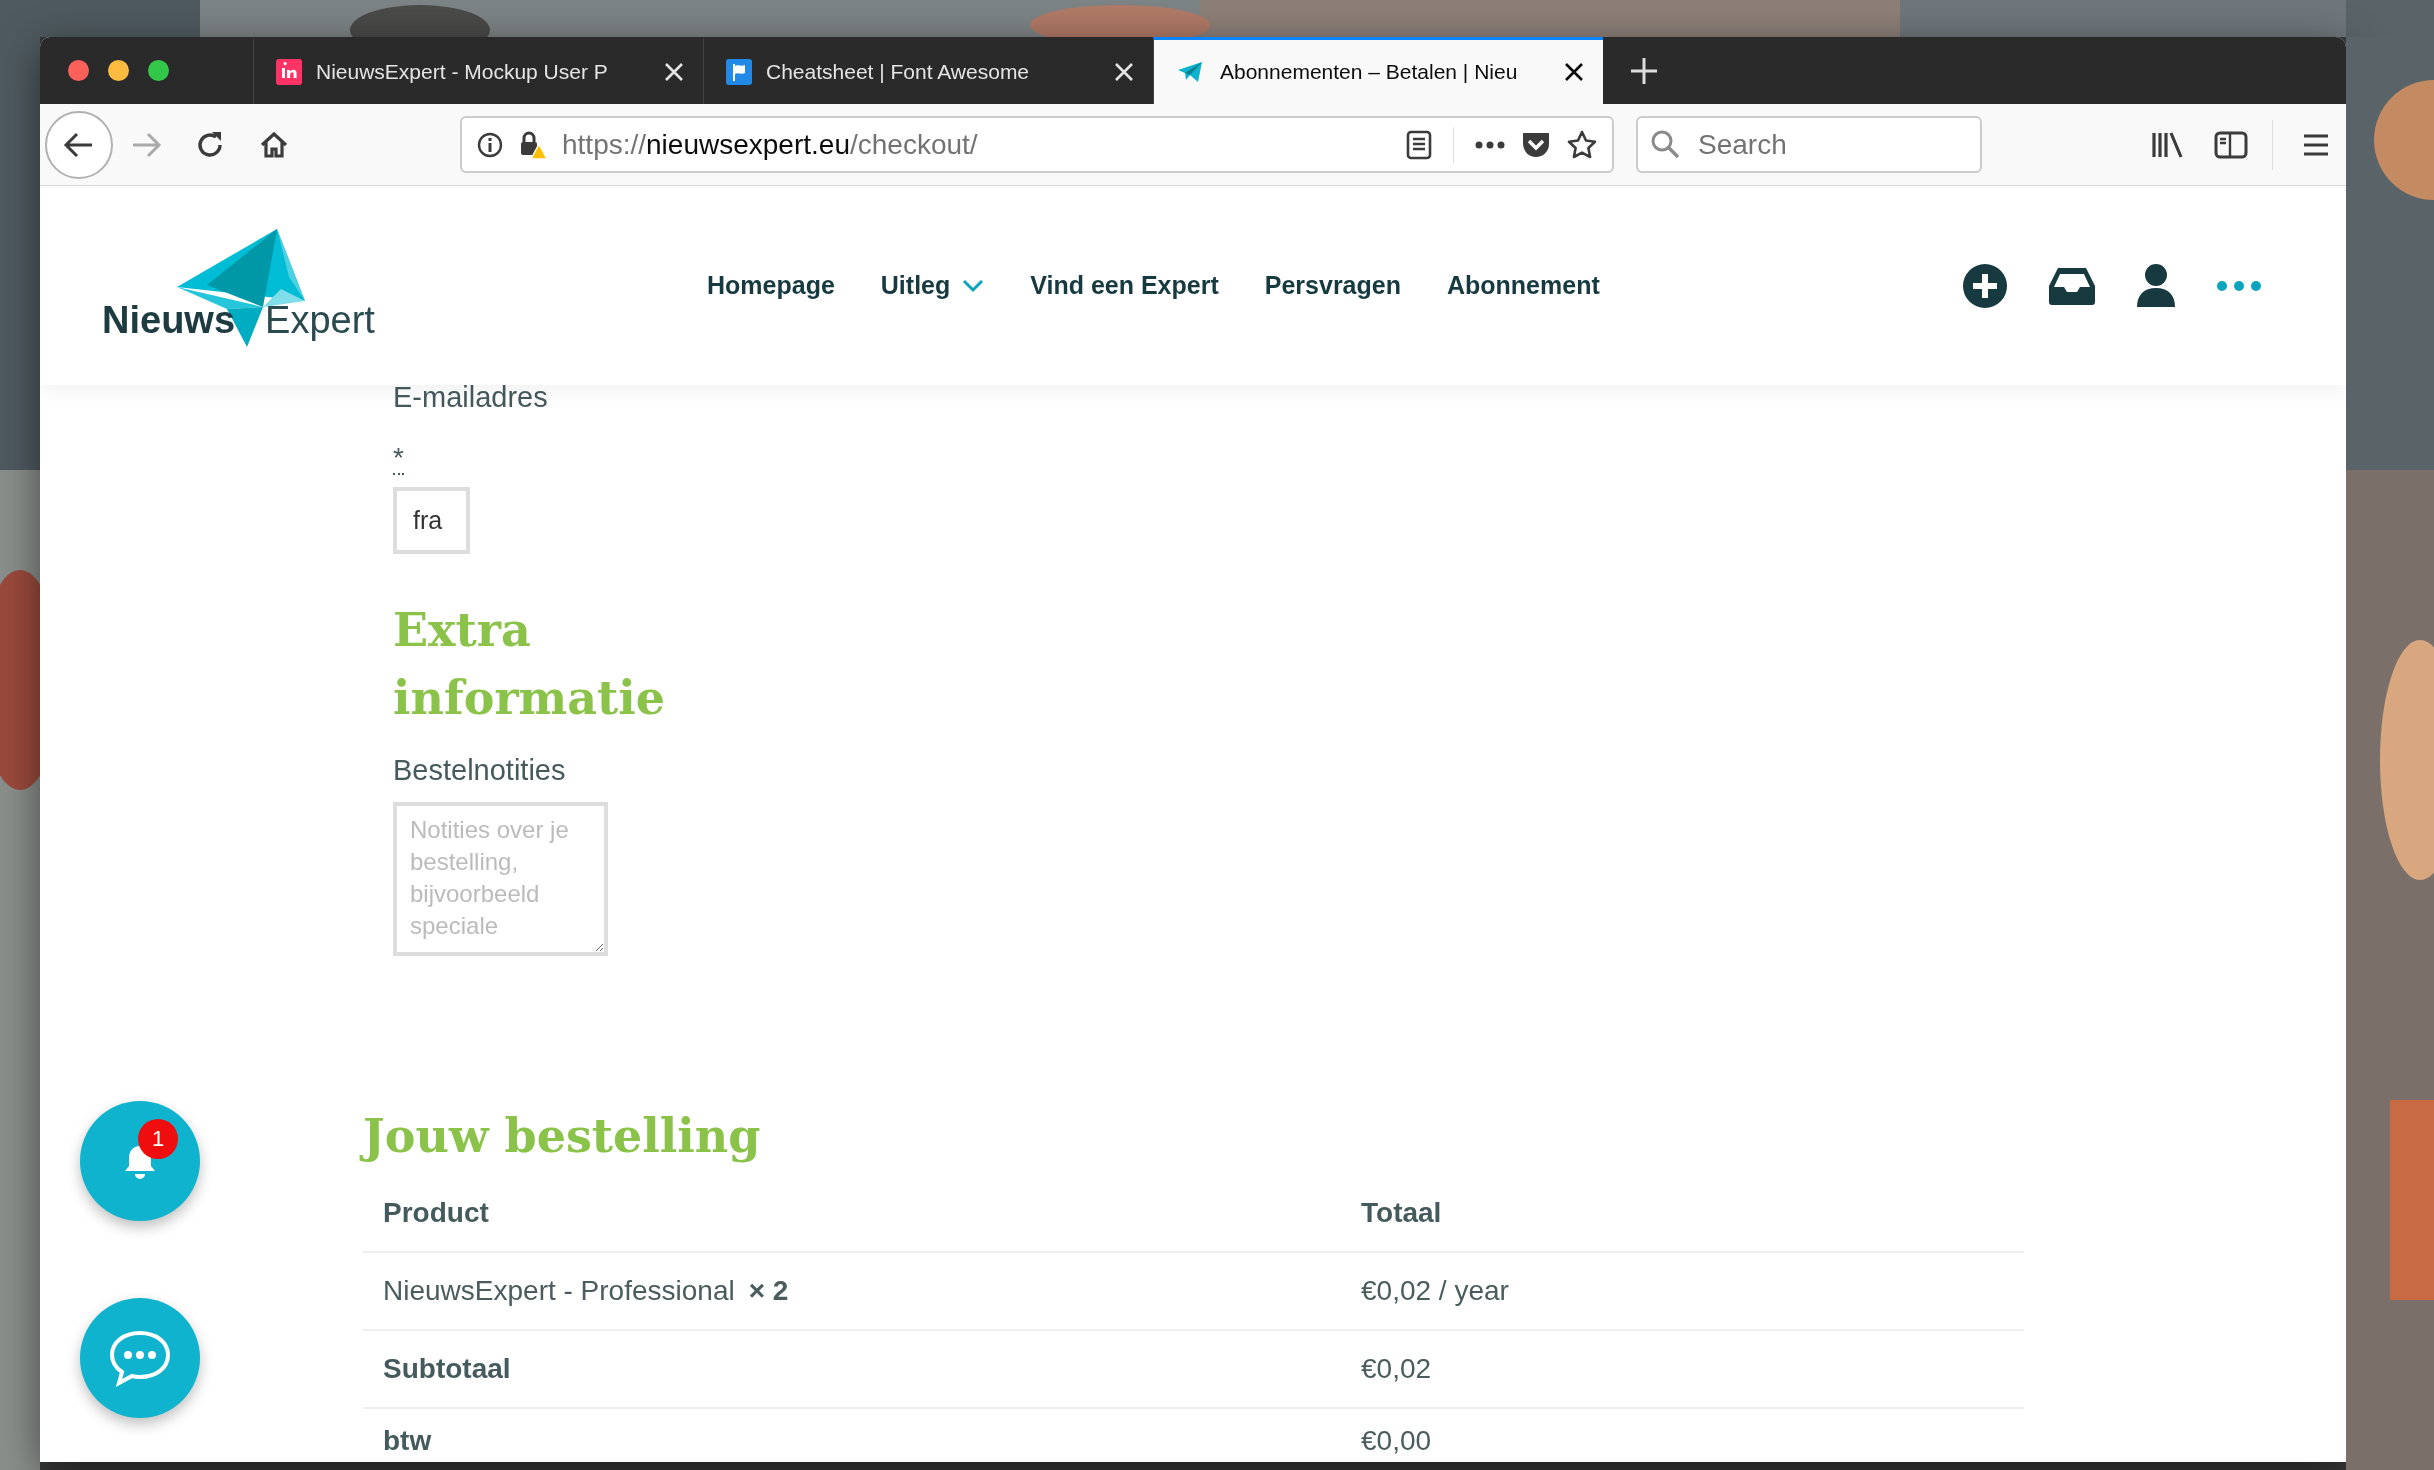  What do you see at coordinates (447, 1368) in the screenshot?
I see `row-header: Subtotaal` at bounding box center [447, 1368].